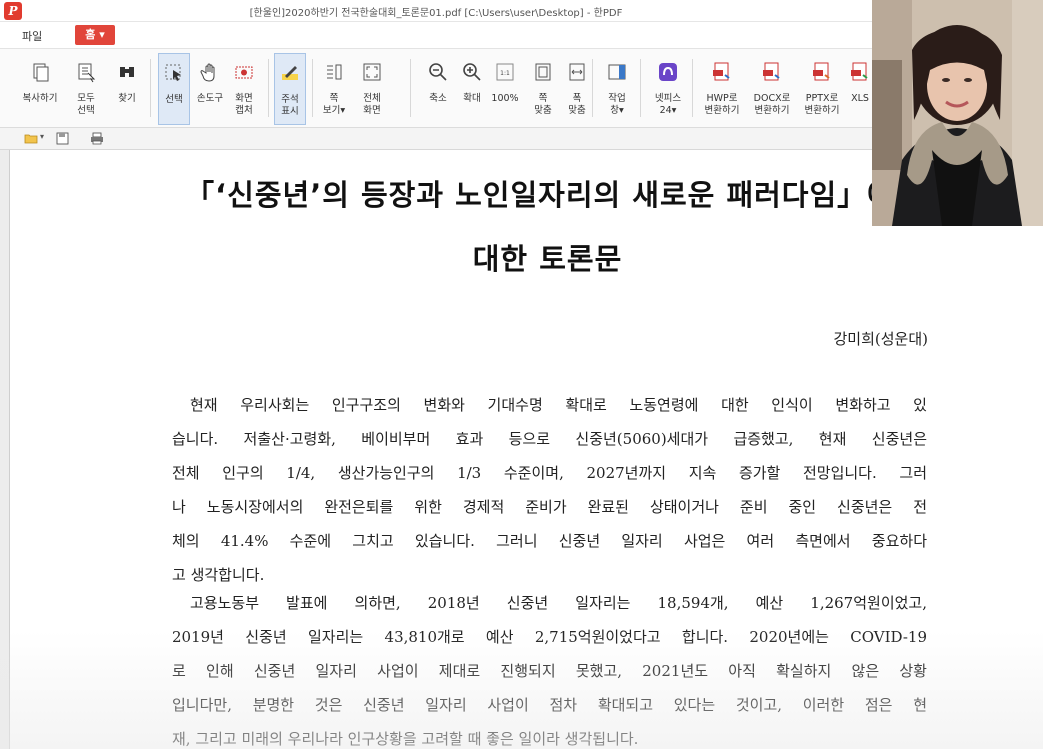 The height and width of the screenshot is (749, 1043). I want to click on ribbon-button-fullscreen: 전체 화면, so click(372, 89).